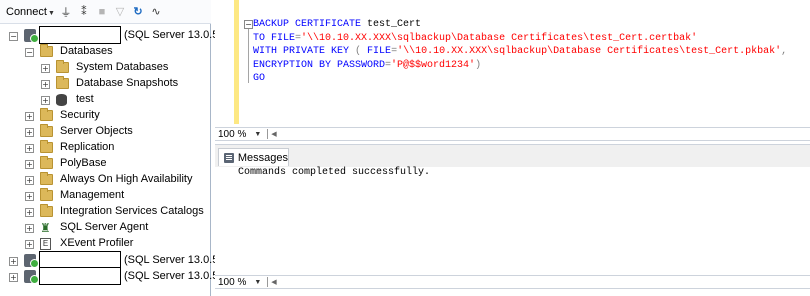  Describe the element at coordinates (86, 51) in the screenshot. I see `tree-node-label: Databases` at that location.